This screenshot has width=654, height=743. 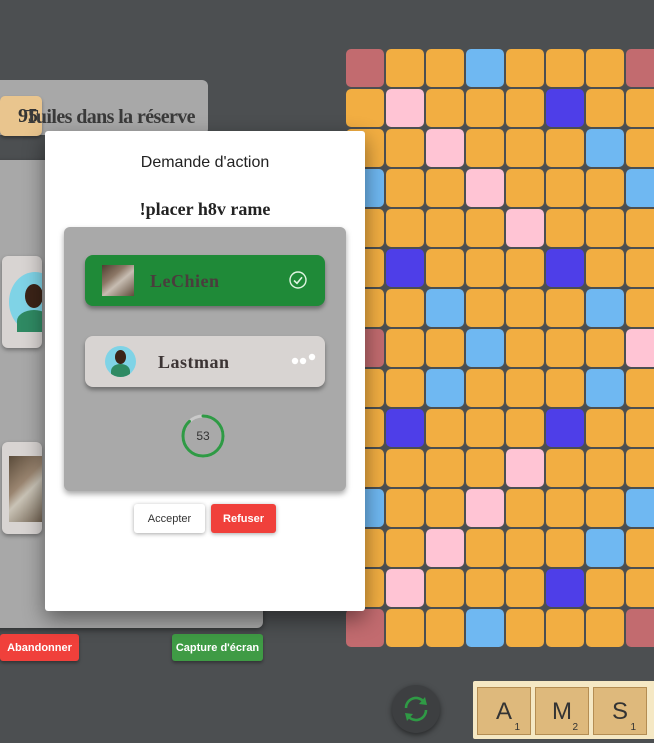 What do you see at coordinates (504, 711) in the screenshot?
I see `rack-tile: A 1` at bounding box center [504, 711].